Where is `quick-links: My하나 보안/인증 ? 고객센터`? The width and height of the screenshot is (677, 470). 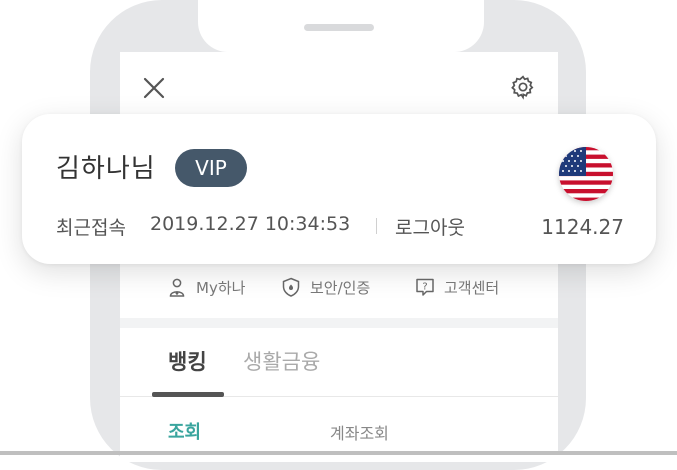
quick-links: My하나 보안/인증 ? 고객센터 is located at coordinates (339, 290).